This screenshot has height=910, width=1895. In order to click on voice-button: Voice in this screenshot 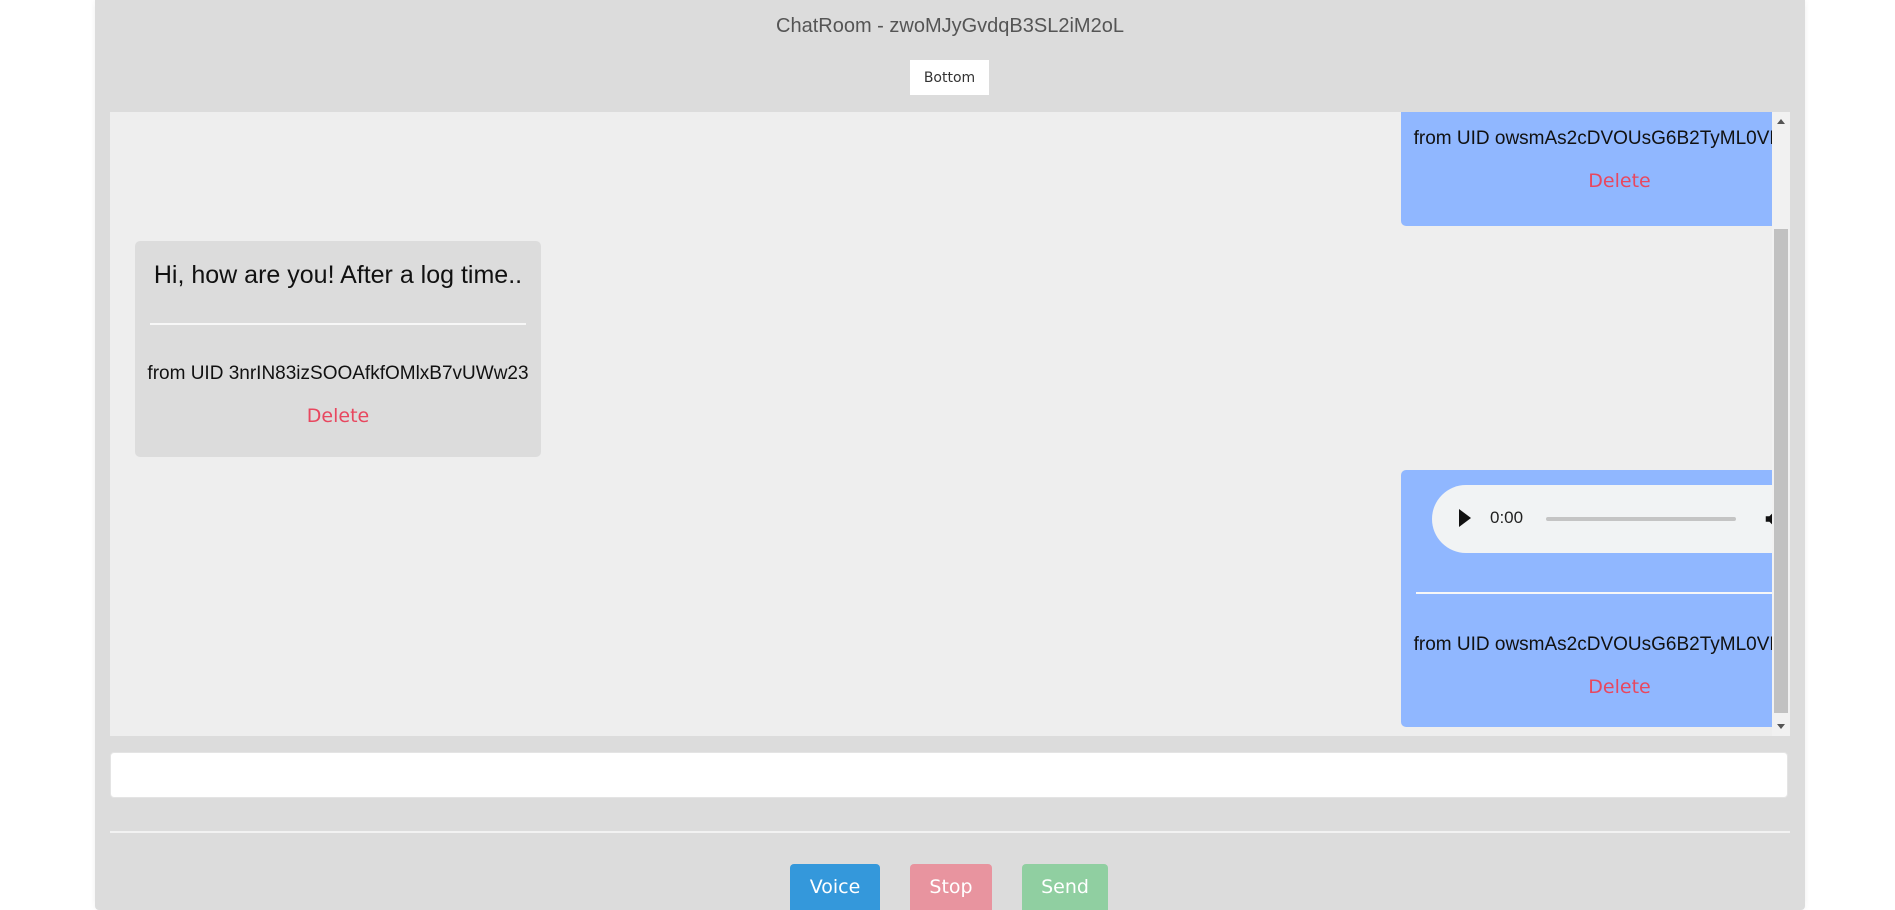, I will do `click(835, 887)`.